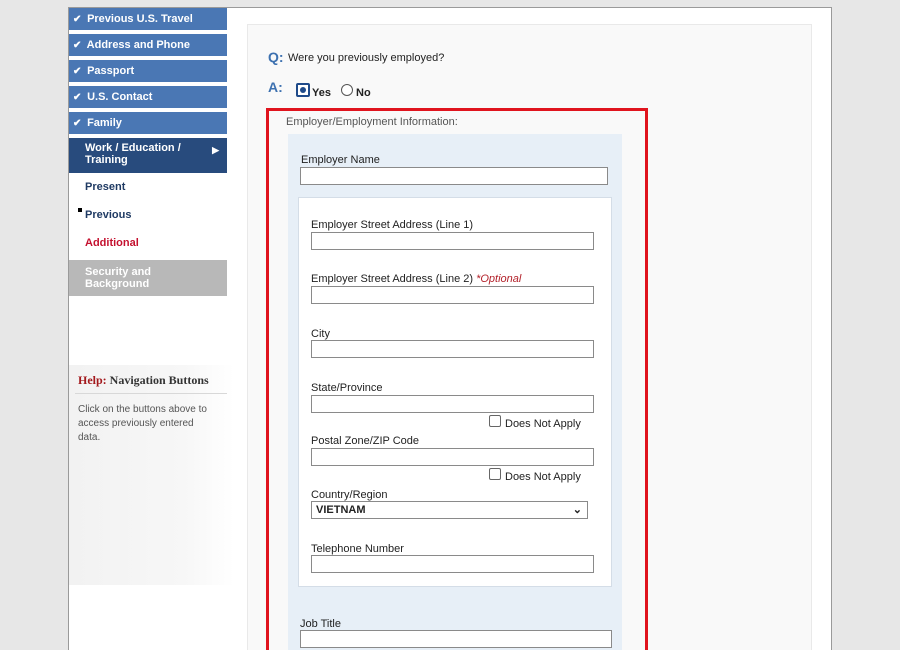  Describe the element at coordinates (449, 510) in the screenshot. I see `country-select: VIETNAM ⌄` at that location.